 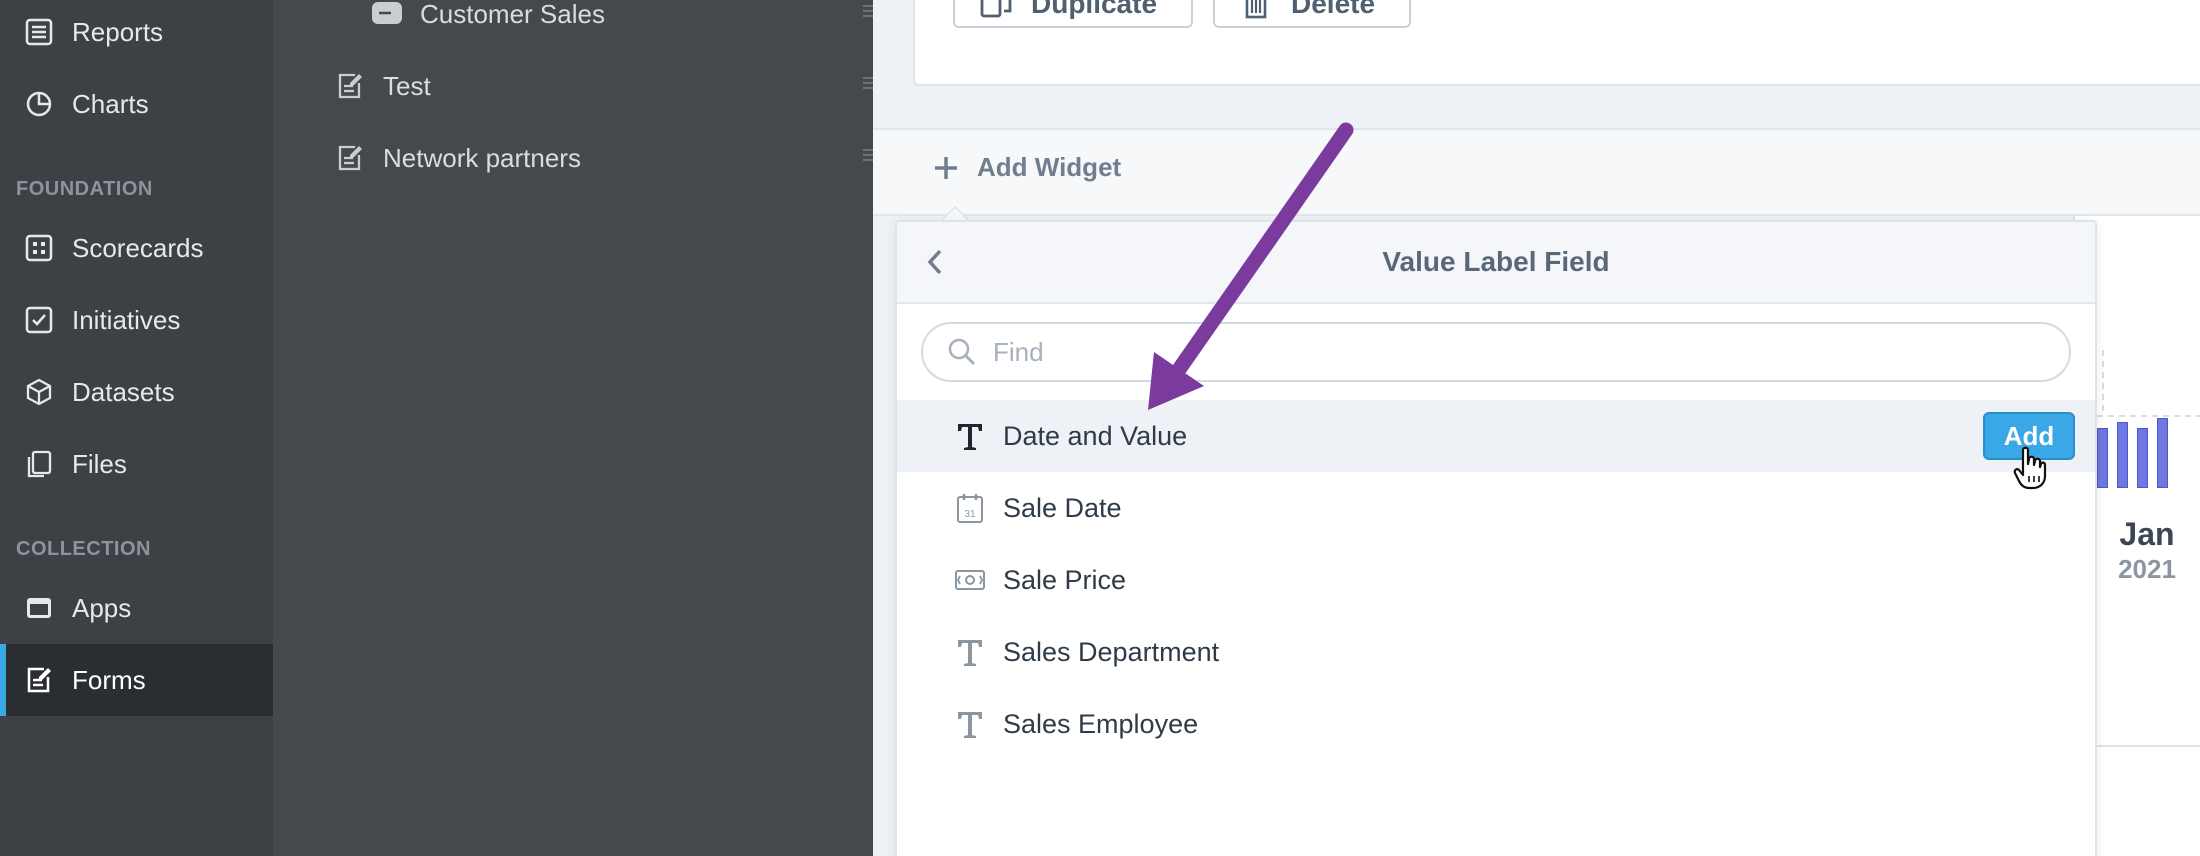 I want to click on field-option-sale-date: 31 Sale Date, so click(x=1496, y=508).